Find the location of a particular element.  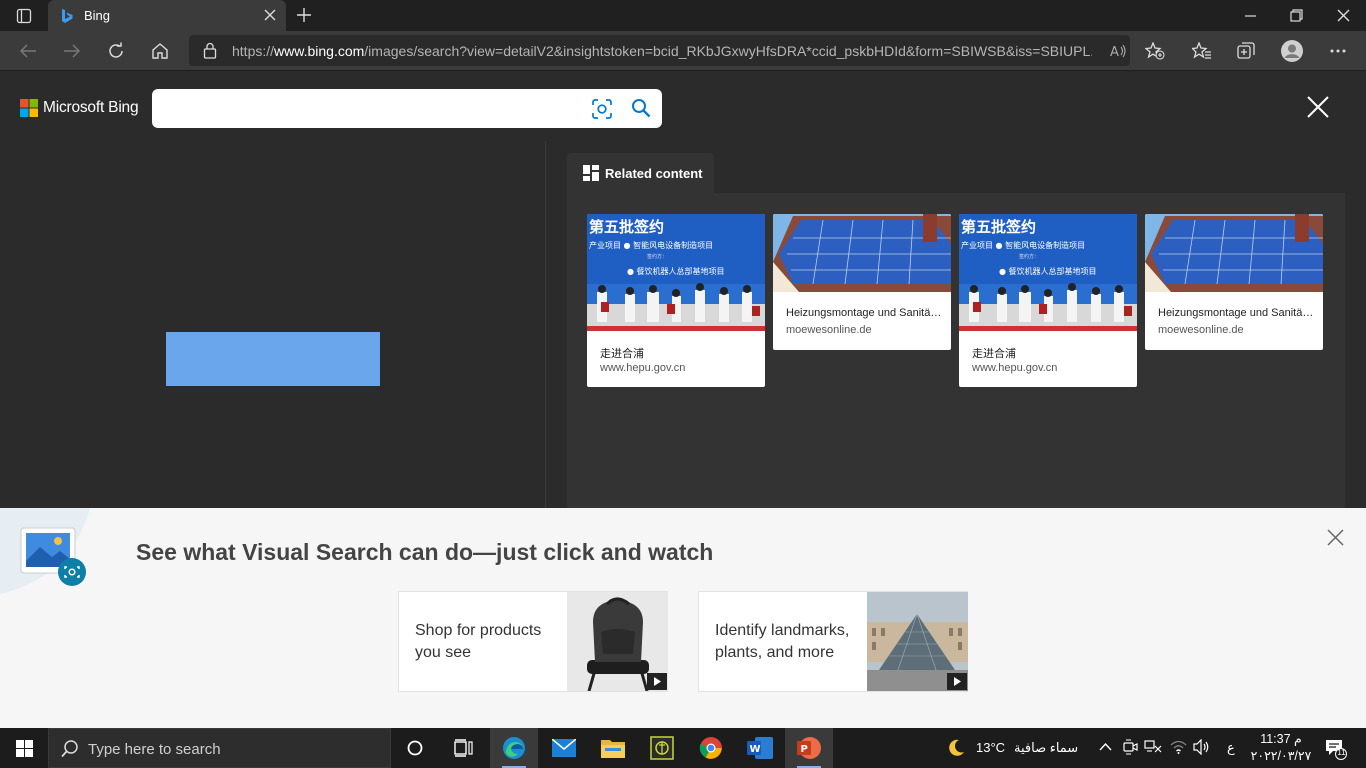

profile-avatar-icon is located at coordinates (1292, 51).